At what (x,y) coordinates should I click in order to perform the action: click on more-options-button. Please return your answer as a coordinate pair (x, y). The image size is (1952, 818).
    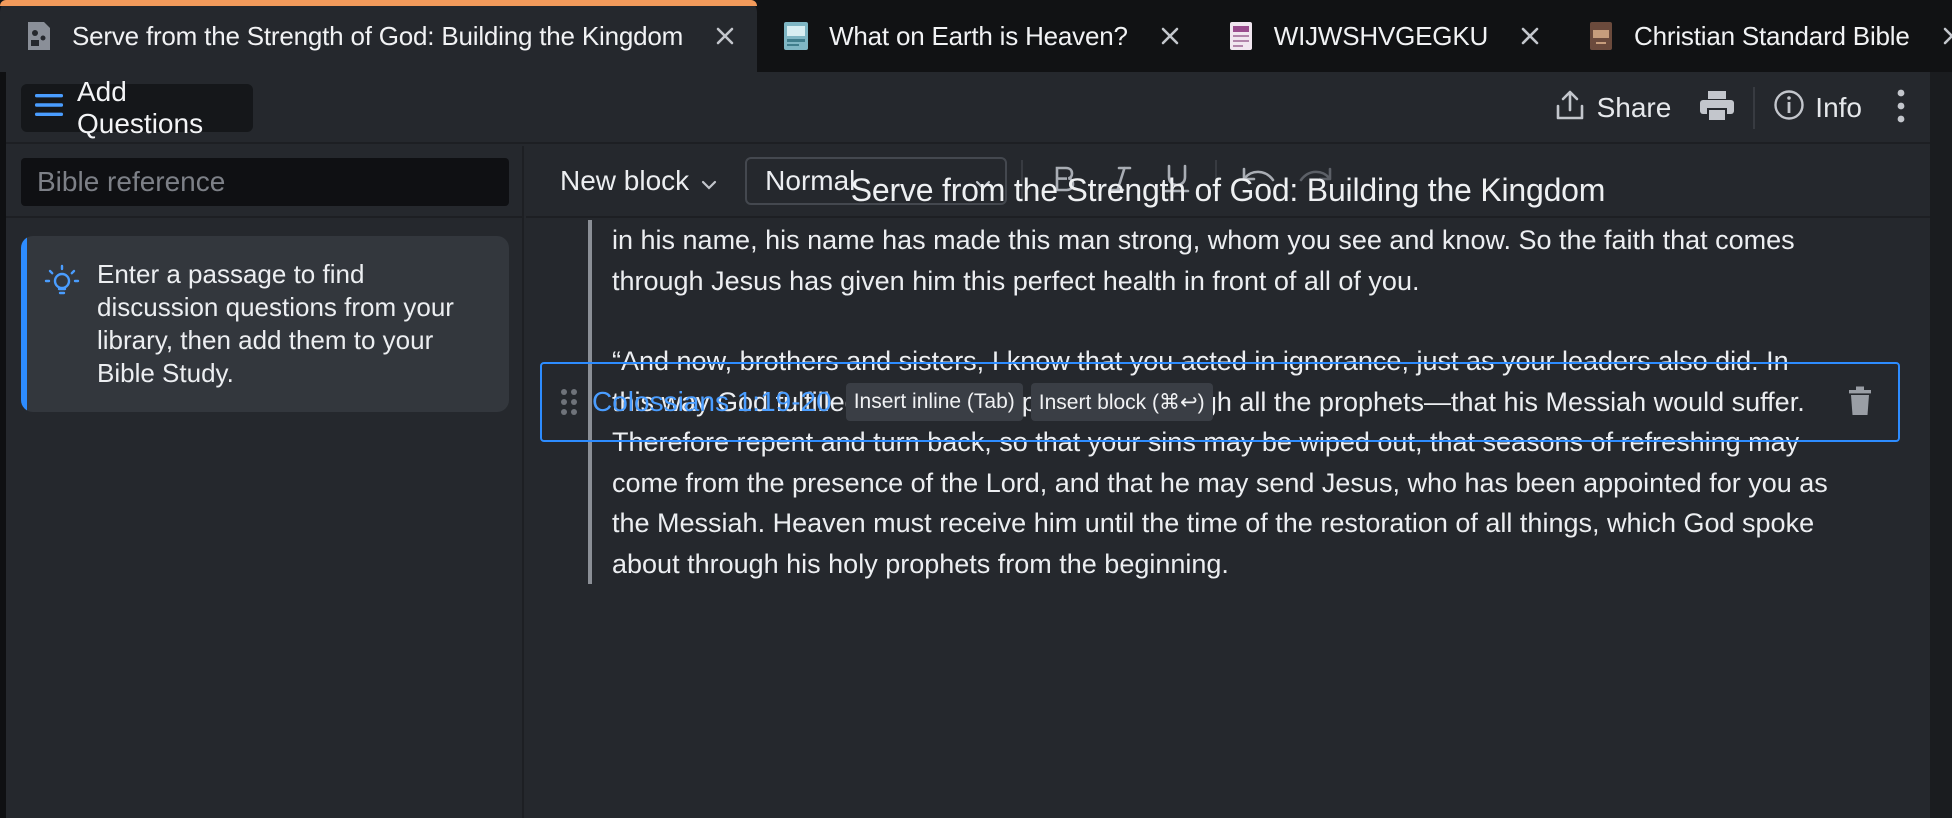
    Looking at the image, I should click on (1901, 108).